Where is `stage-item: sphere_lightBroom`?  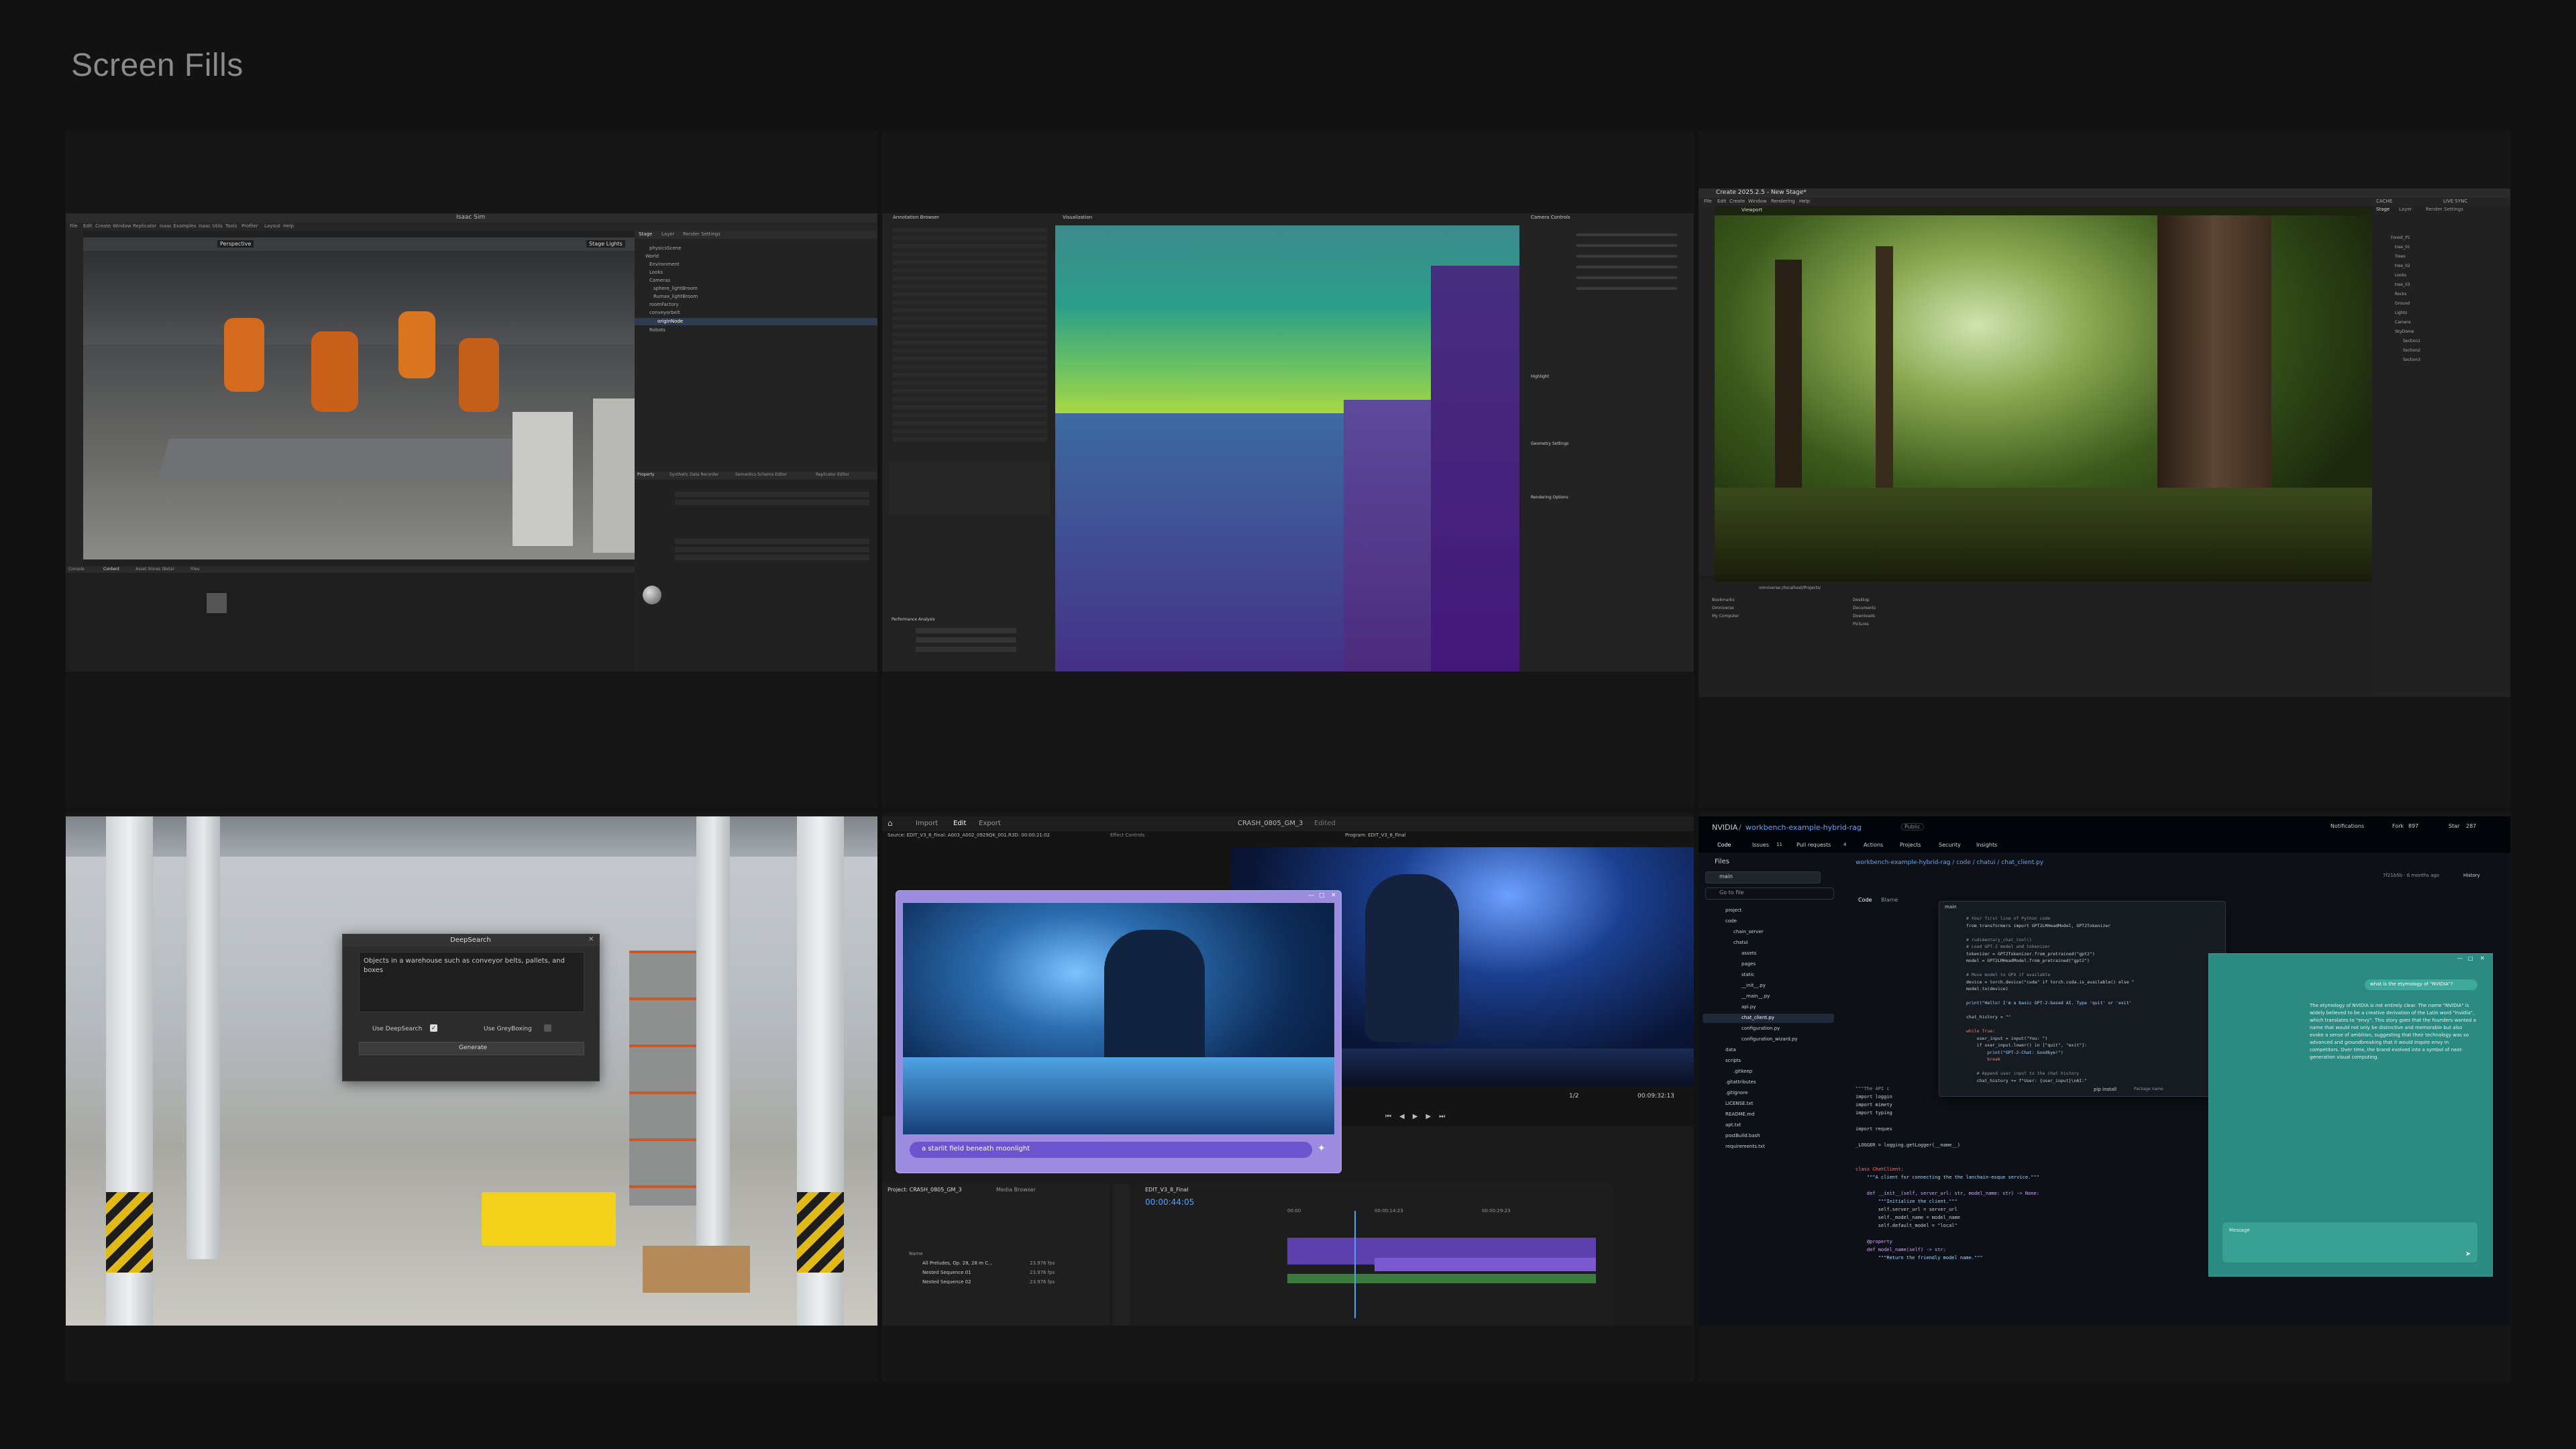 stage-item: sphere_lightBroom is located at coordinates (675, 288).